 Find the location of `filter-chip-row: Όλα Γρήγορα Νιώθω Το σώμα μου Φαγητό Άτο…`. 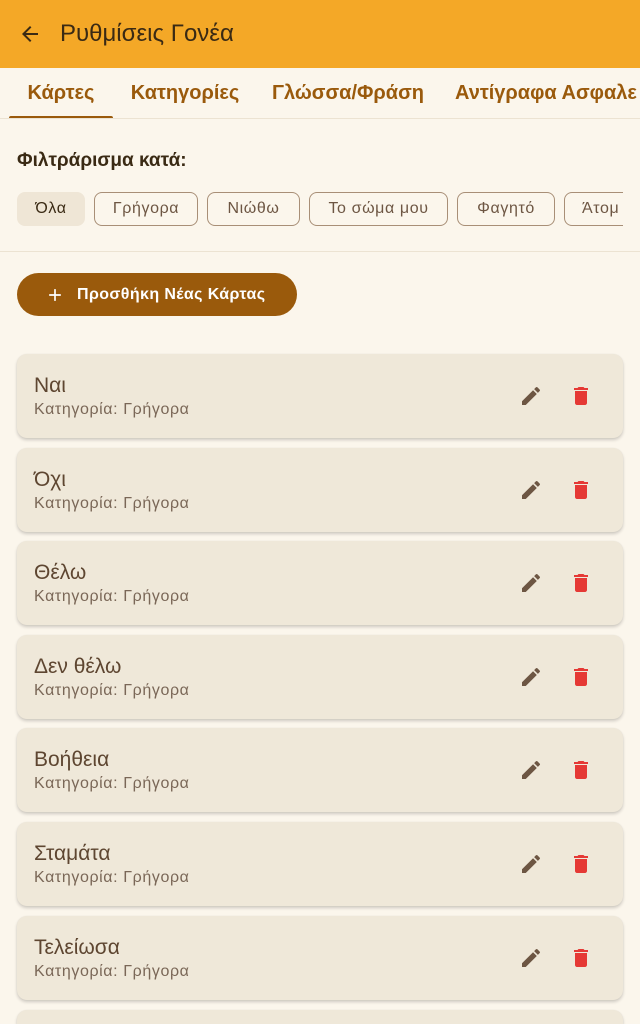

filter-chip-row: Όλα Γρήγορα Νιώθω Το σώμα μου Φαγητό Άτο… is located at coordinates (311, 209).